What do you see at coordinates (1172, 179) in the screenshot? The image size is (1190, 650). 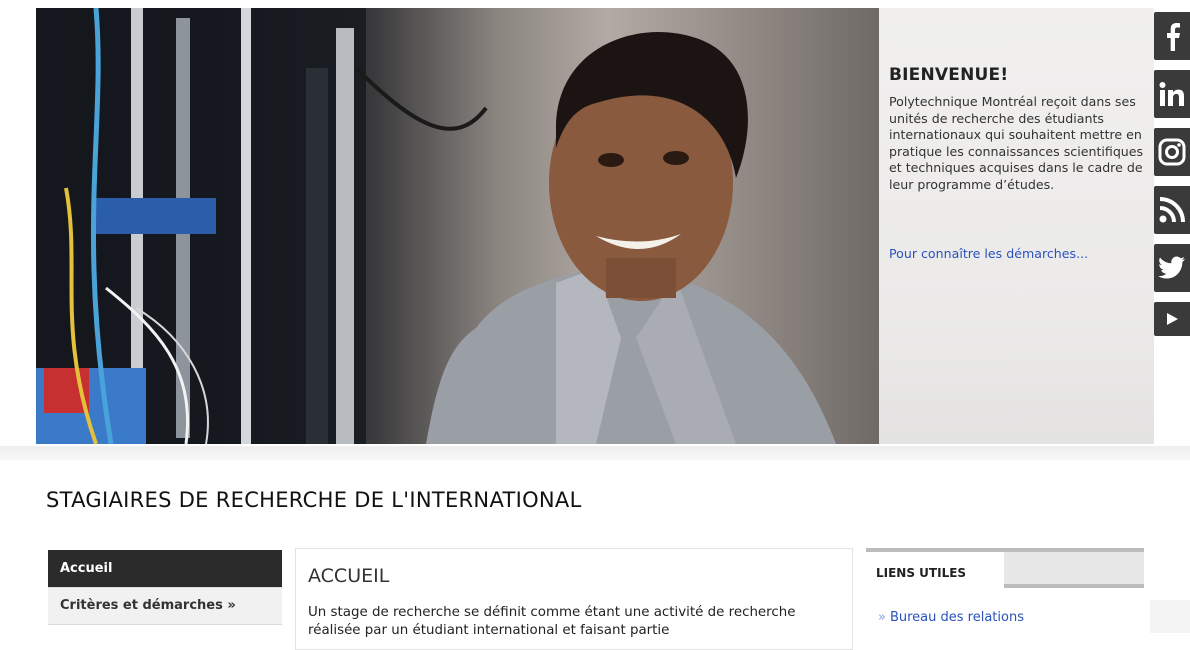 I see `social-links` at bounding box center [1172, 179].